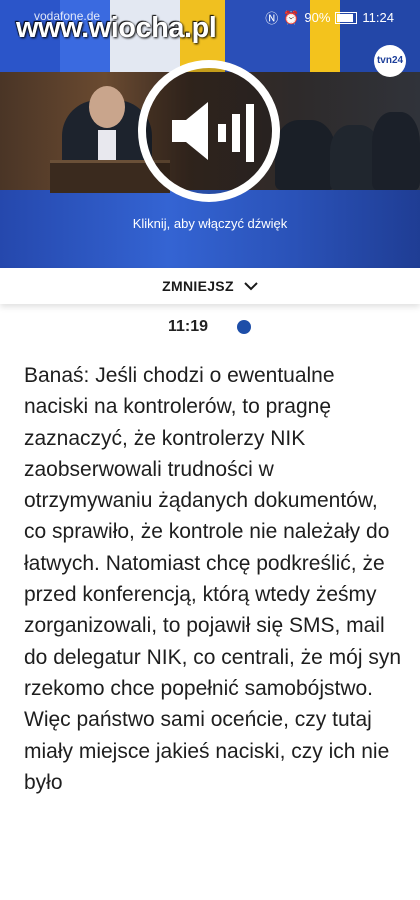 The height and width of the screenshot is (900, 420). I want to click on post-time: 11:19, so click(188, 326).